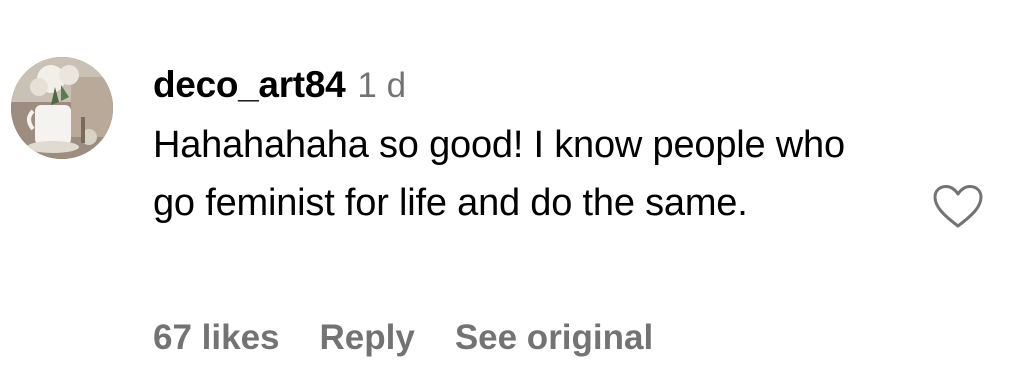 This screenshot has width=1024, height=385. What do you see at coordinates (382, 85) in the screenshot?
I see `comment-timestamp: 1 d` at bounding box center [382, 85].